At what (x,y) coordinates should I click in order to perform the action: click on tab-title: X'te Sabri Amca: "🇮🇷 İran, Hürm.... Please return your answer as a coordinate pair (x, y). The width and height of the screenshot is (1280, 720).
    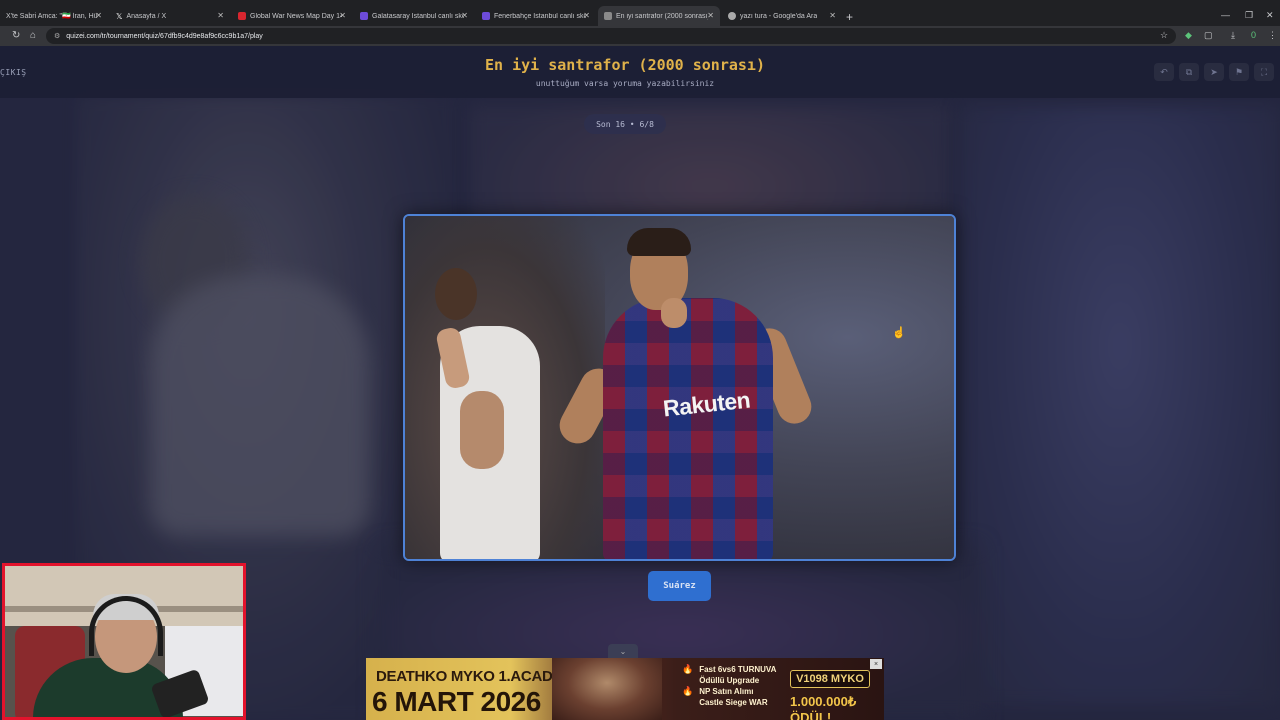
    Looking at the image, I should click on (52, 16).